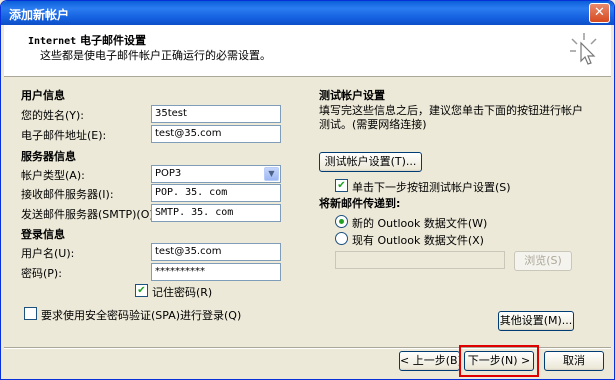 The width and height of the screenshot is (615, 380). What do you see at coordinates (111, 40) in the screenshot?
I see `title-rest: 电子邮件设置` at bounding box center [111, 40].